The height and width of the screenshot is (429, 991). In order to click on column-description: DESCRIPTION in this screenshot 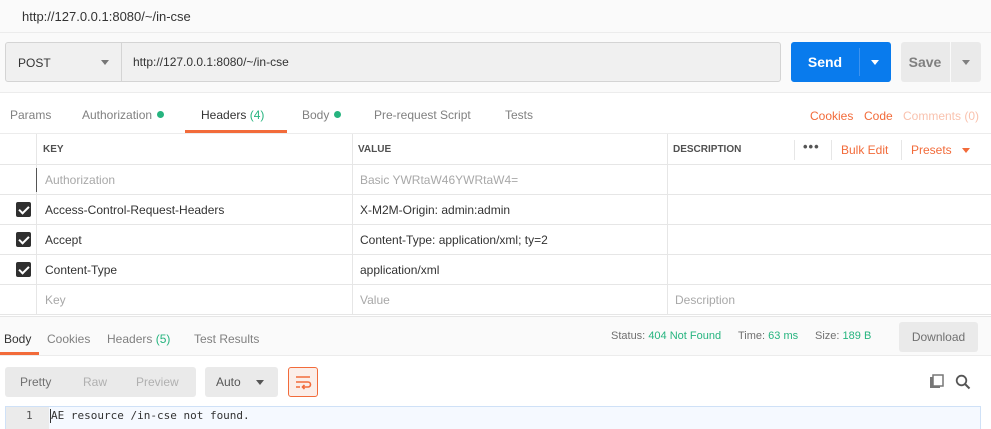, I will do `click(707, 149)`.